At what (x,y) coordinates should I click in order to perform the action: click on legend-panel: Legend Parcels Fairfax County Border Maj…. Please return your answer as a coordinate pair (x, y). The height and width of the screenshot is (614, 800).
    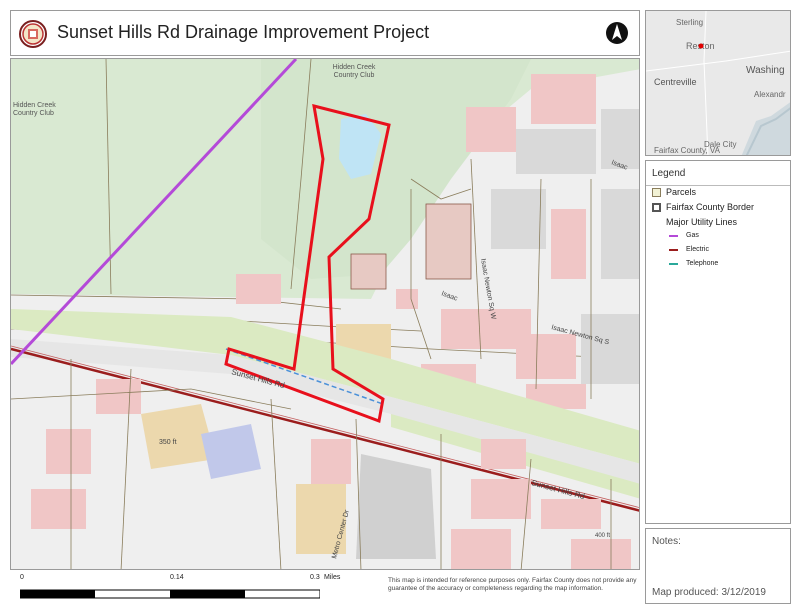
    Looking at the image, I should click on (718, 342).